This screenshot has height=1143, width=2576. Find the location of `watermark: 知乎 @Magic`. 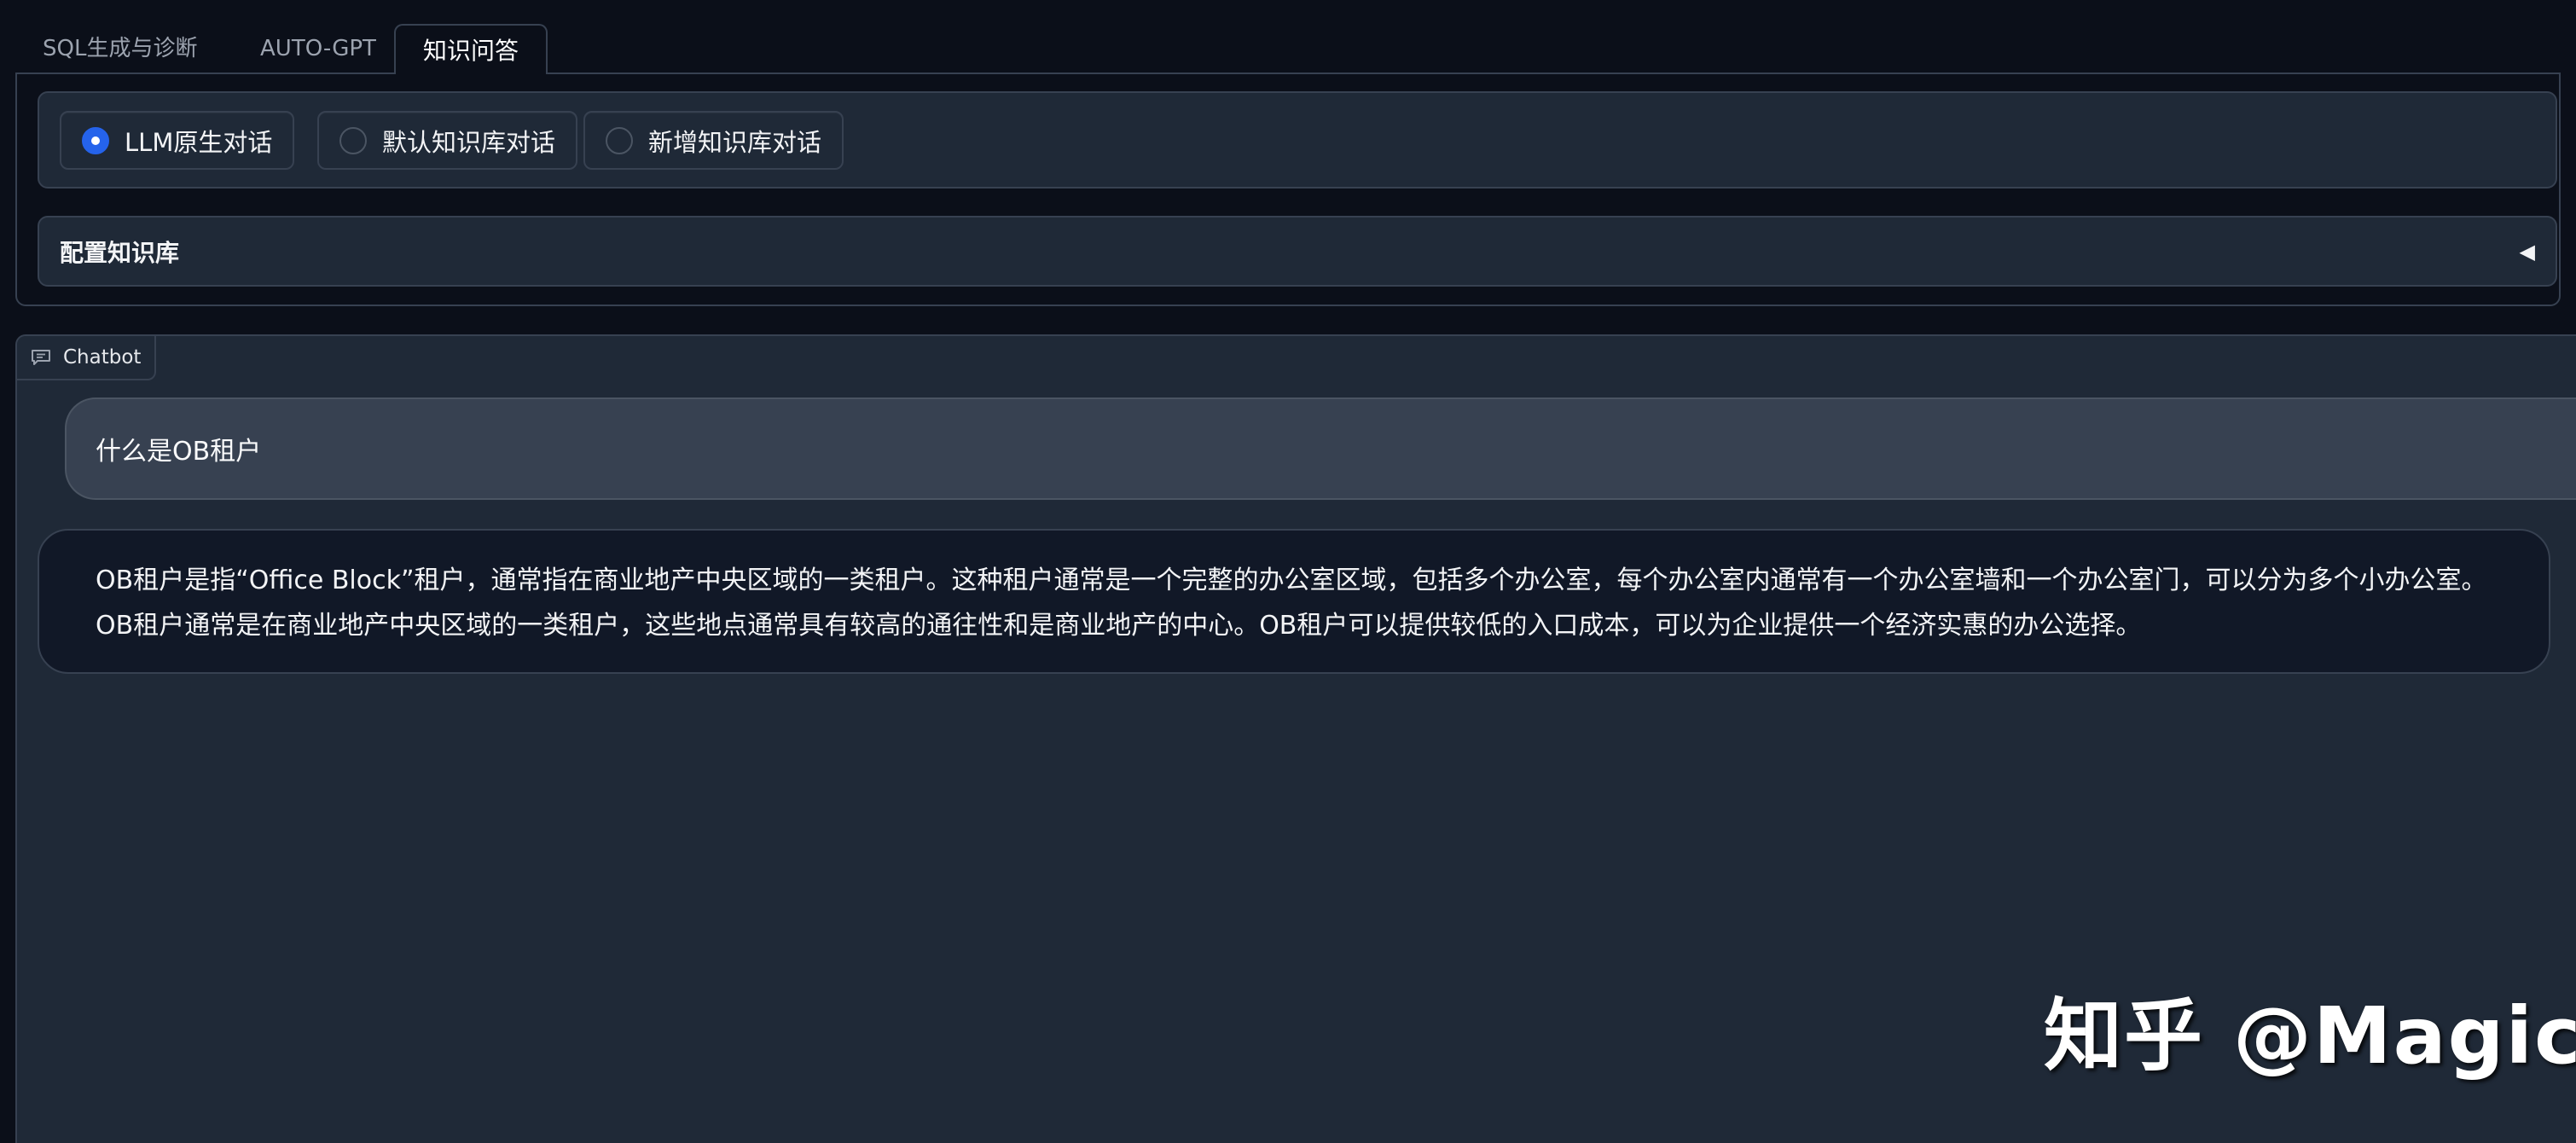

watermark: 知乎 @Magic is located at coordinates (2310, 1036).